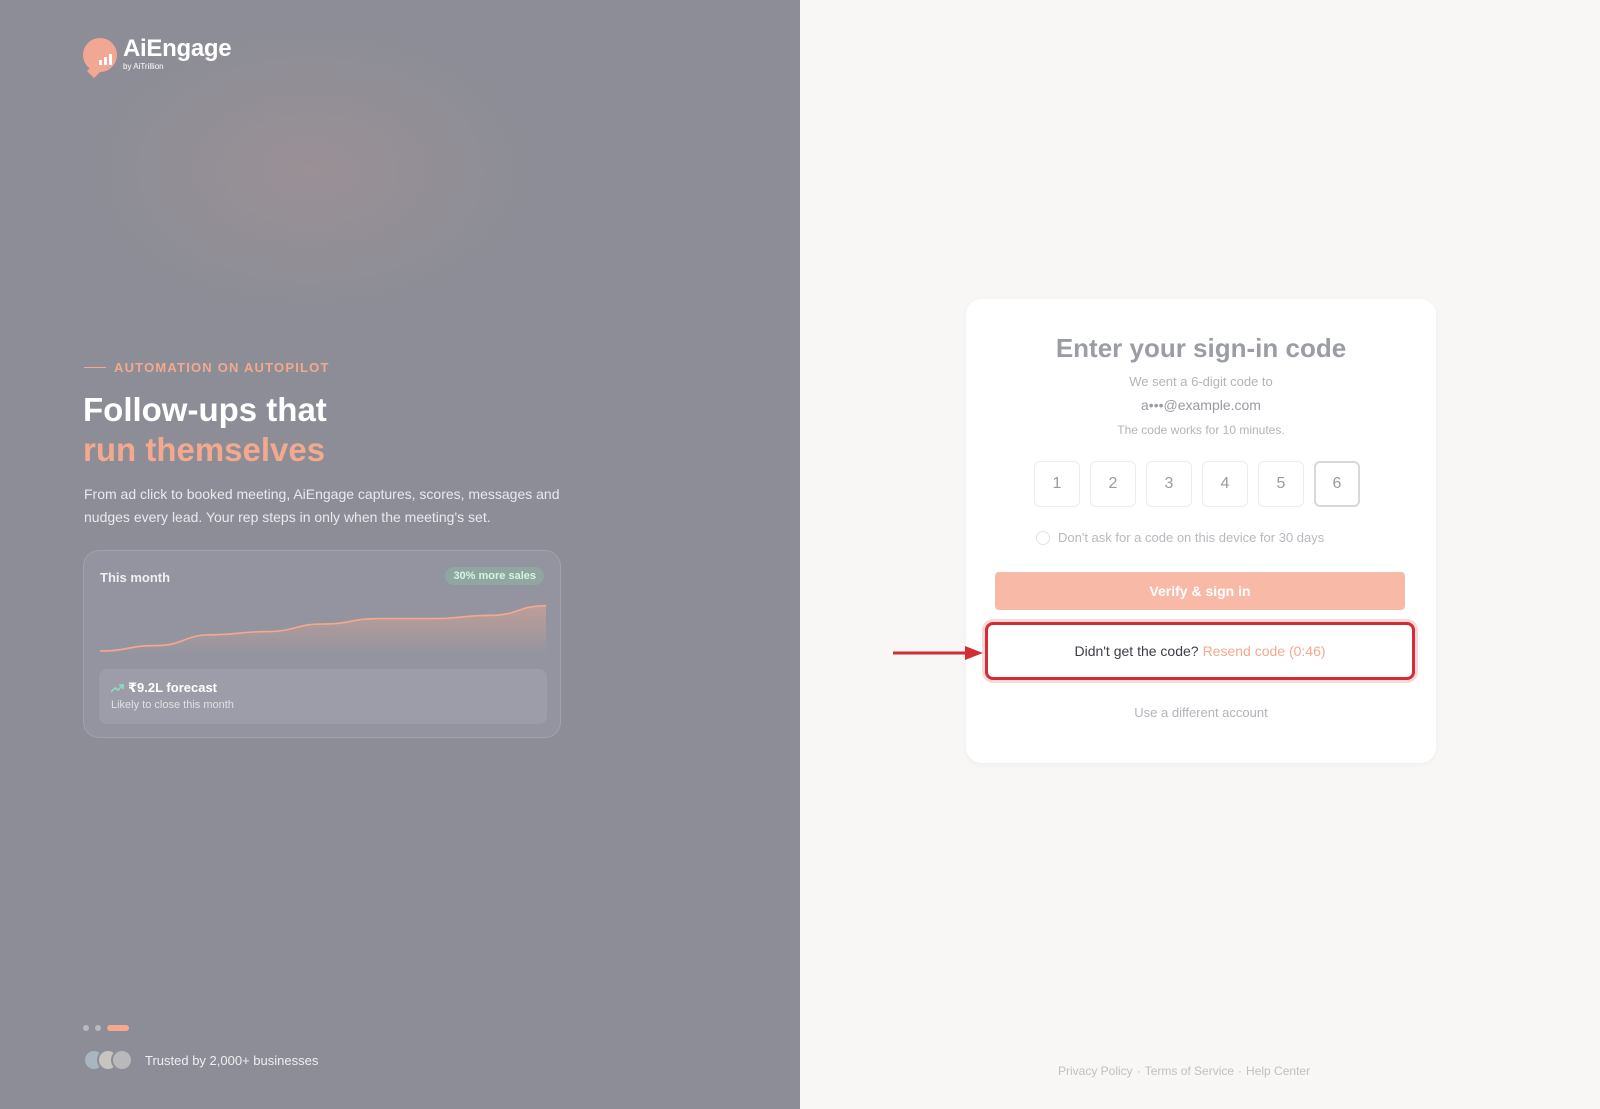 The height and width of the screenshot is (1109, 1600). I want to click on otp-digit-1: 1, so click(1057, 484).